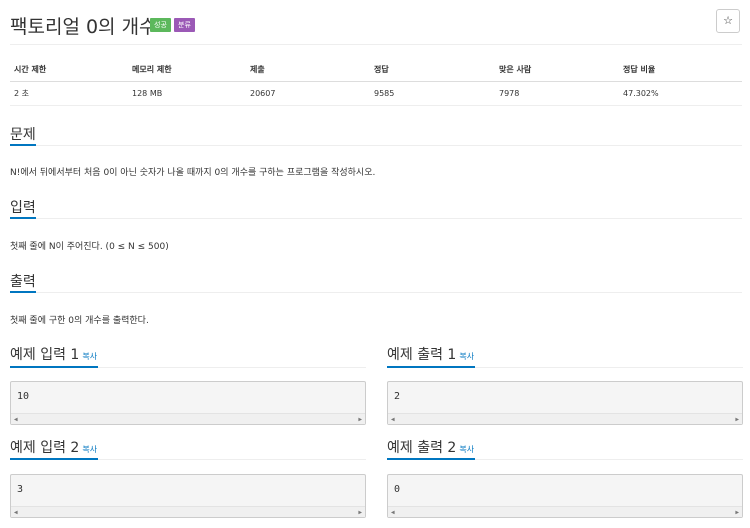  Describe the element at coordinates (184, 25) in the screenshot. I see `category-badge: 분류` at that location.